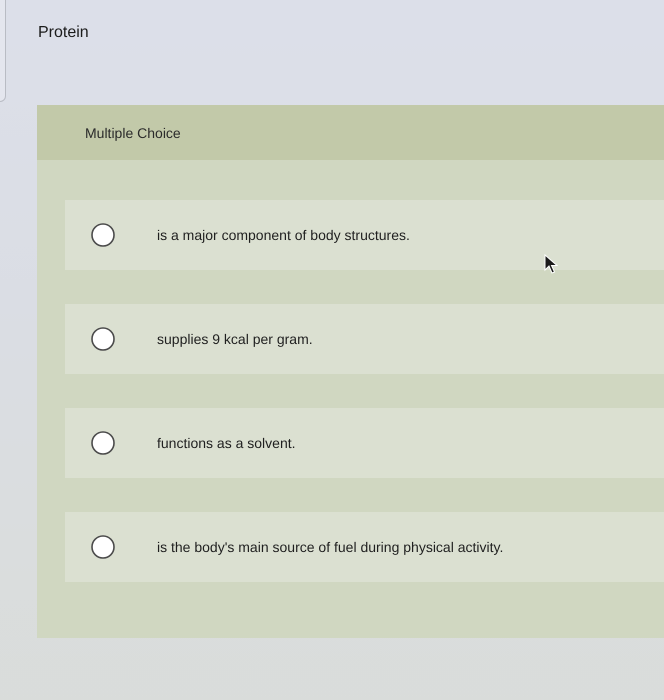 This screenshot has width=664, height=700. I want to click on answer-option: supplies 9 kcal per gram., so click(364, 339).